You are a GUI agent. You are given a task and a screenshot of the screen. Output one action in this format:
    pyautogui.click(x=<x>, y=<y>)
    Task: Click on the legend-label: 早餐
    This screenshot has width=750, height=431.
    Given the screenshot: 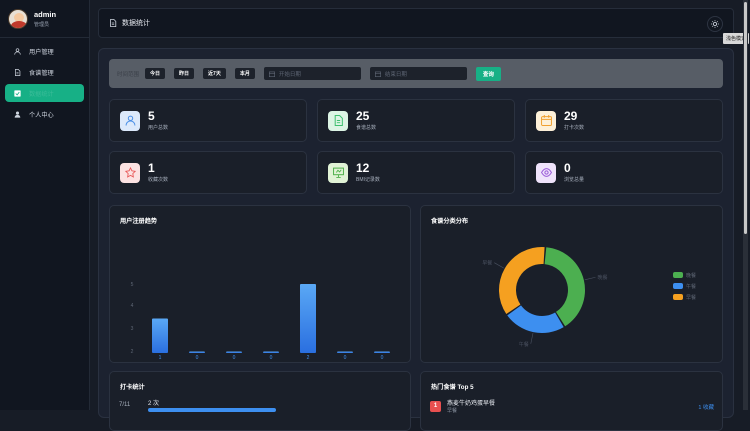 What is the action you would take?
    pyautogui.click(x=691, y=297)
    